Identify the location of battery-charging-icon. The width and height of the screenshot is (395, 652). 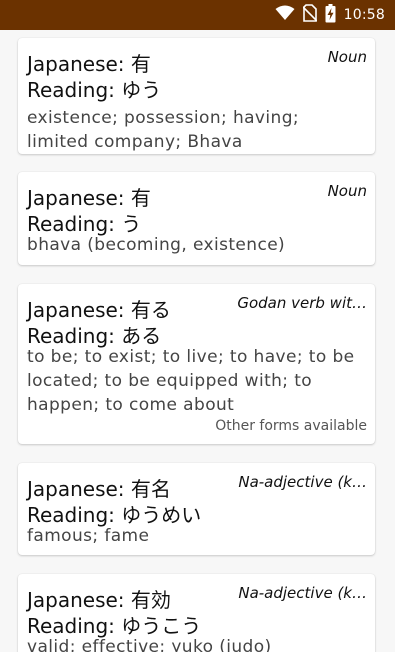
(330, 15).